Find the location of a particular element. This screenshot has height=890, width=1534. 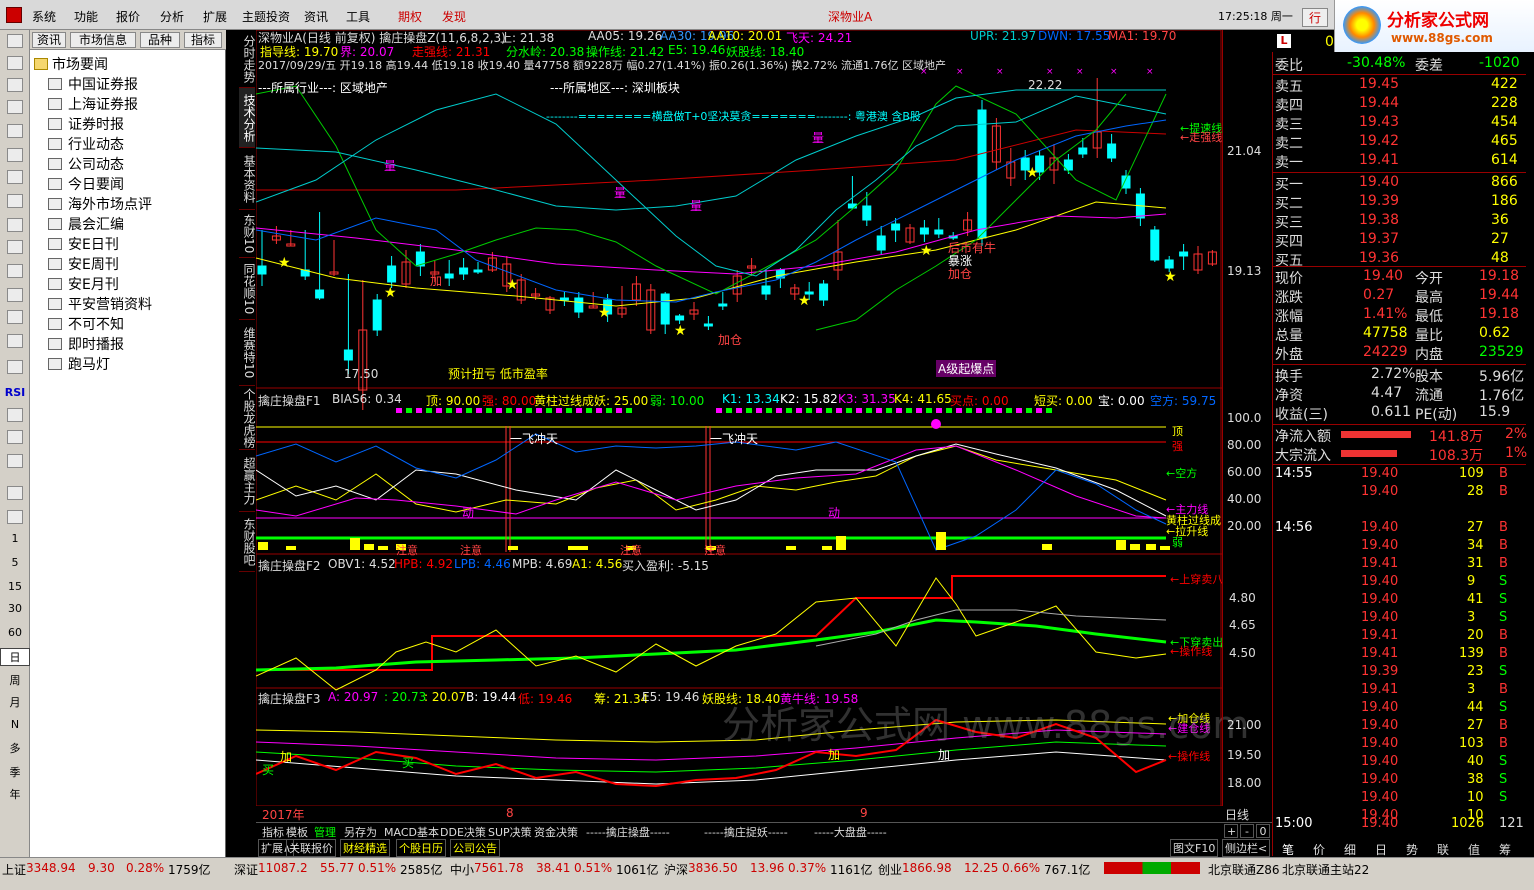

back-icon is located at coordinates (15, 41).